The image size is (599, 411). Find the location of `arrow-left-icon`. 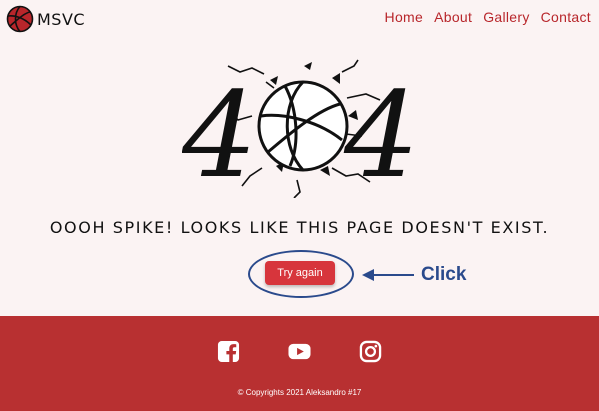

arrow-left-icon is located at coordinates (388, 275).